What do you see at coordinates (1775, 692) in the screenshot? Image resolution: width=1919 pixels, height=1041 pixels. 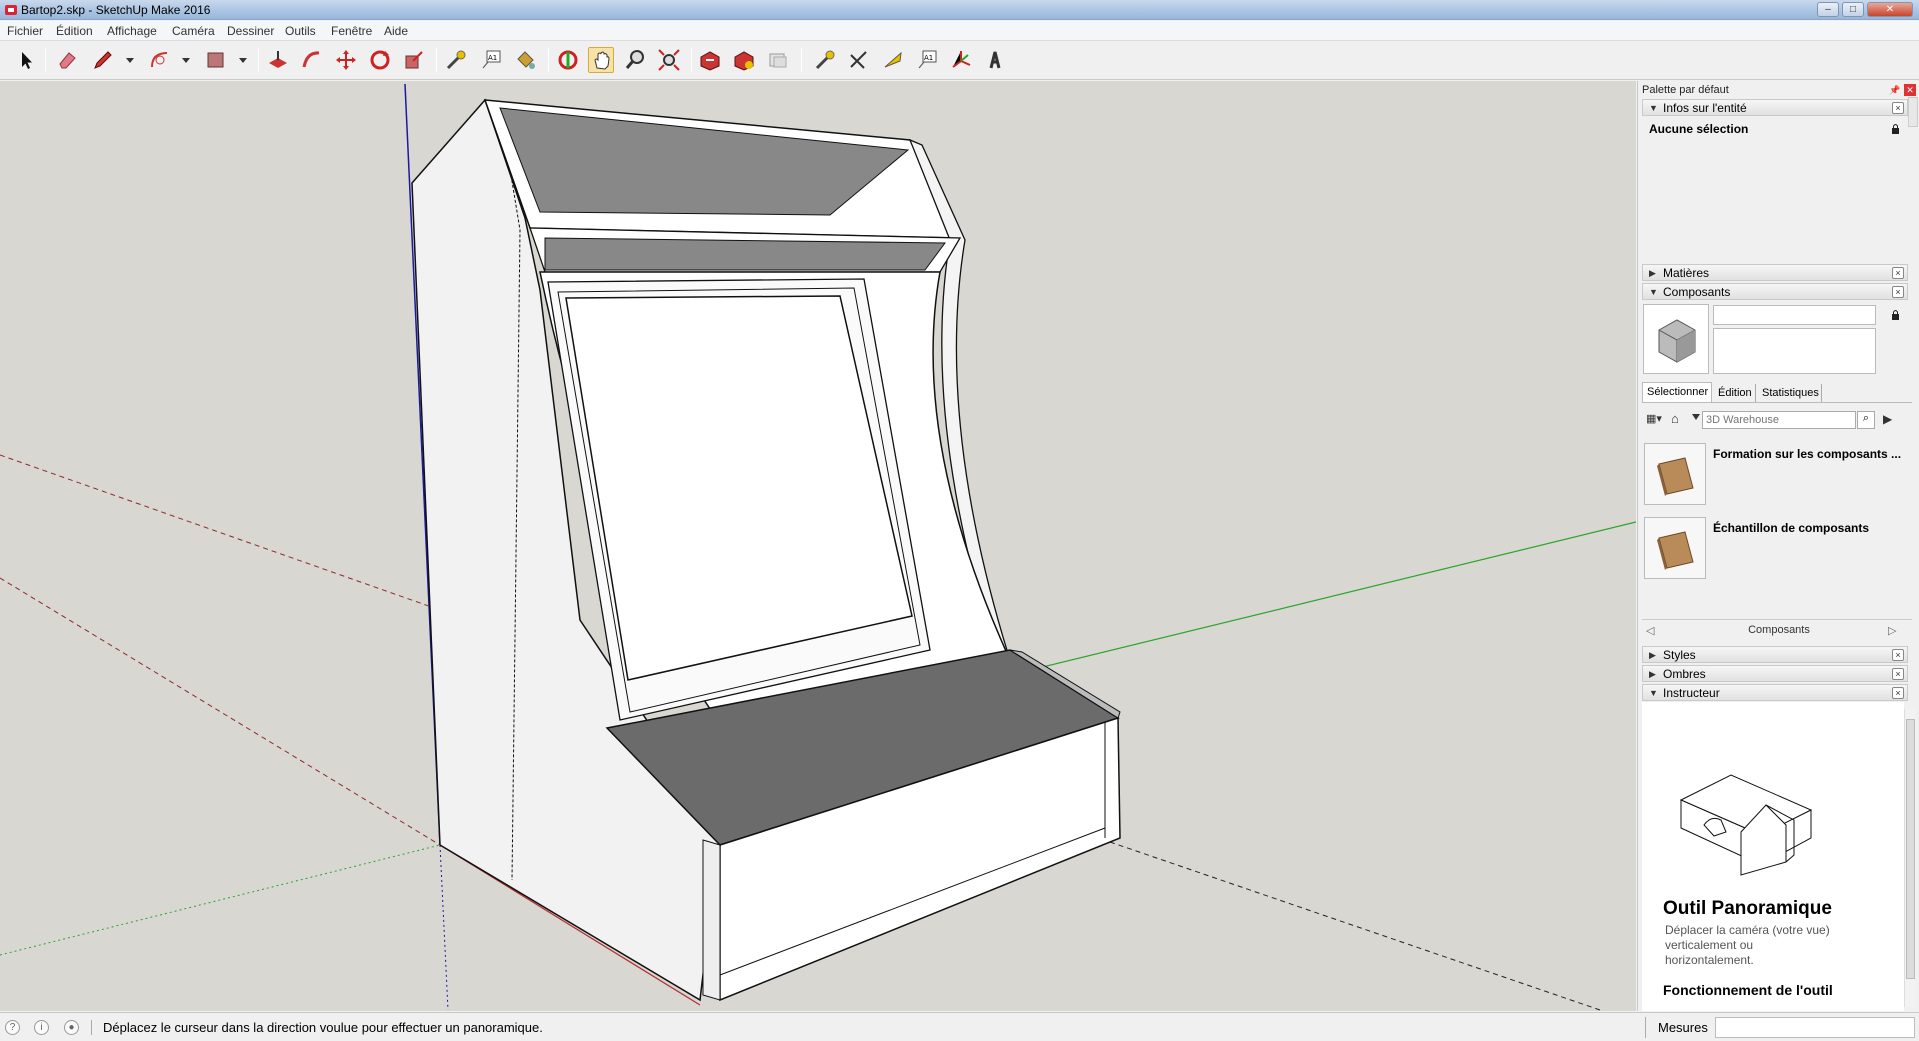 I see `panel-instructor: ▼ Instructeur ×` at bounding box center [1775, 692].